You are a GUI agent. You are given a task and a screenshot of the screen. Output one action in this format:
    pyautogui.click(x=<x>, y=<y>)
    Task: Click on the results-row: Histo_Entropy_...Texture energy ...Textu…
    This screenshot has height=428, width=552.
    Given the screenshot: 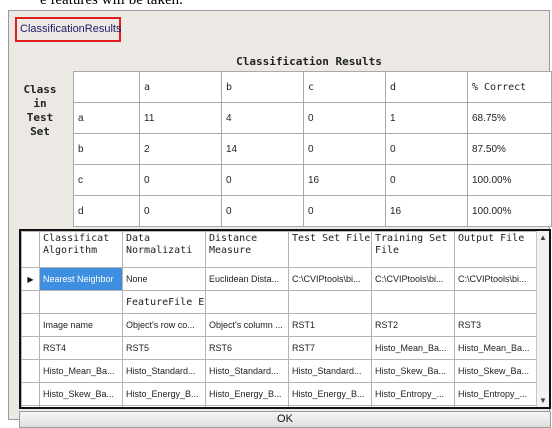 What is the action you would take?
    pyautogui.click(x=280, y=406)
    